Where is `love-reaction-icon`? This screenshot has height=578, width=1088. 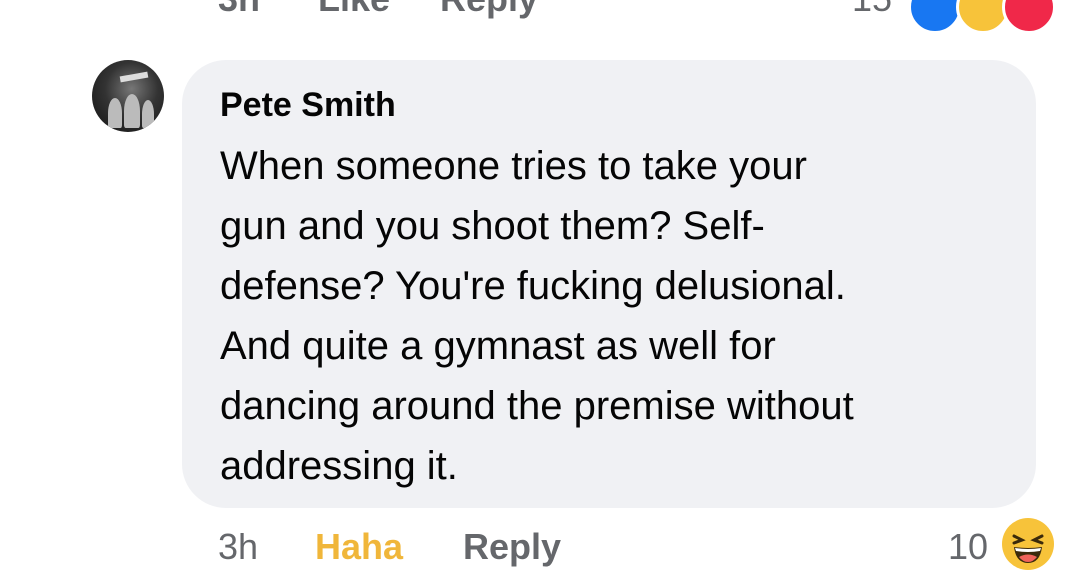 love-reaction-icon is located at coordinates (1029, 17).